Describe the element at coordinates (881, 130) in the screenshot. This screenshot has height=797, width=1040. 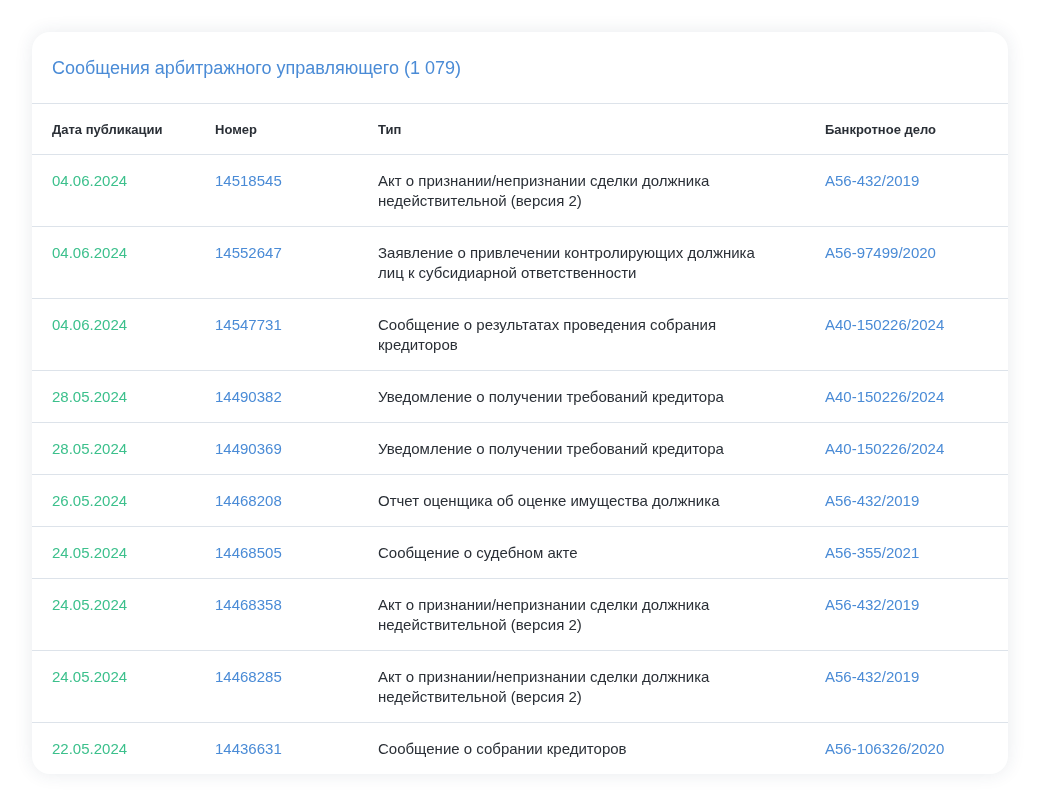
I see `column-header: Банкротное дело` at that location.